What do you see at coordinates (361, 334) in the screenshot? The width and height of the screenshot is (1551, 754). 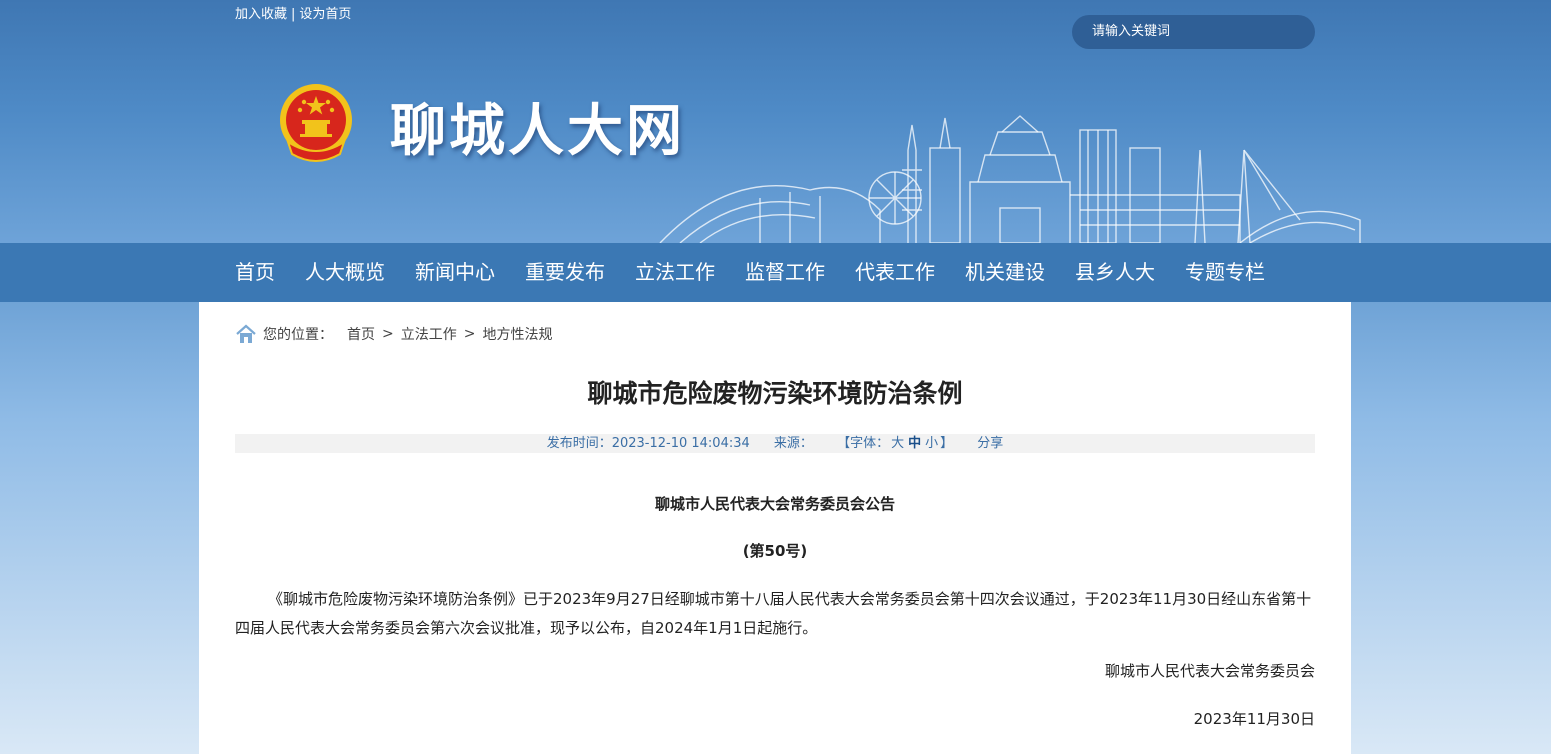 I see `breadcrumb-item-home: 首页` at bounding box center [361, 334].